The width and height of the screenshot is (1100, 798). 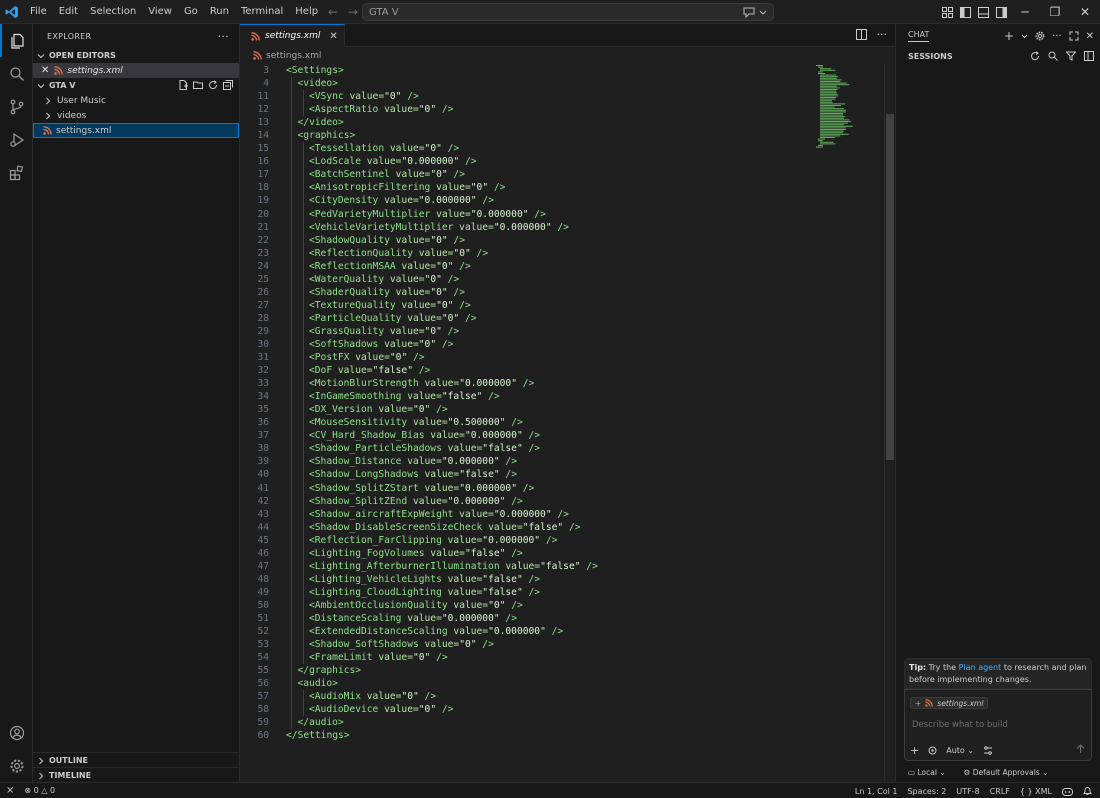 I want to click on cursor-position: Ln 1, Col 1, so click(x=876, y=791).